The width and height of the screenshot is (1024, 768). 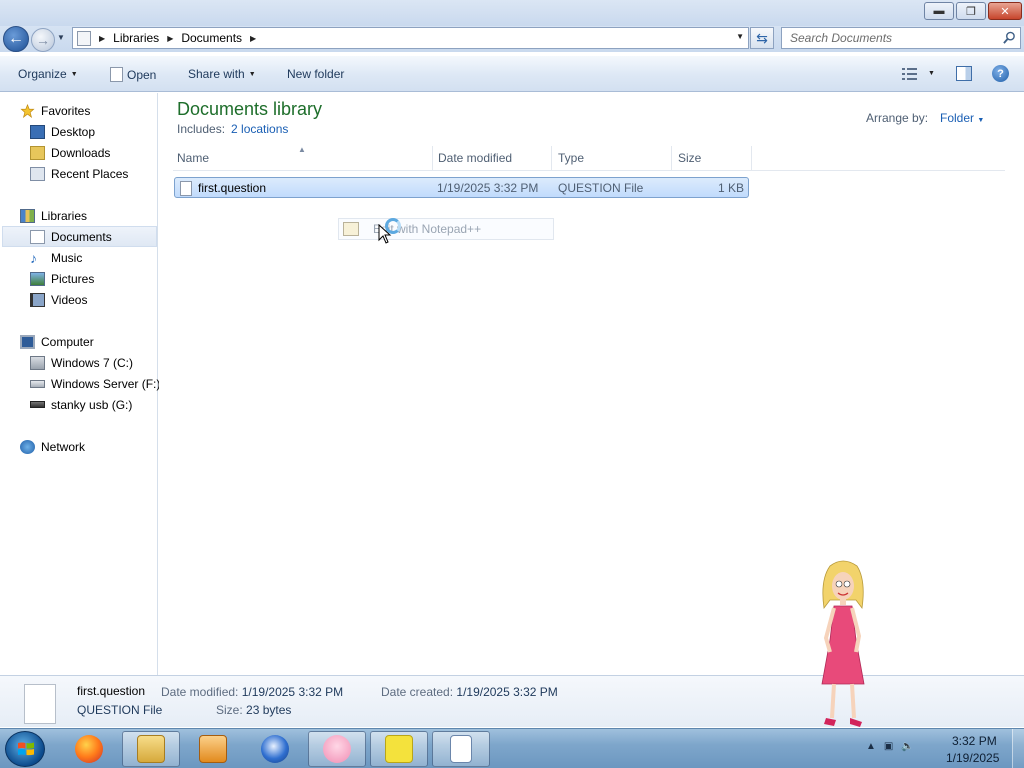 What do you see at coordinates (37, 278) in the screenshot?
I see `pictures-icon` at bounding box center [37, 278].